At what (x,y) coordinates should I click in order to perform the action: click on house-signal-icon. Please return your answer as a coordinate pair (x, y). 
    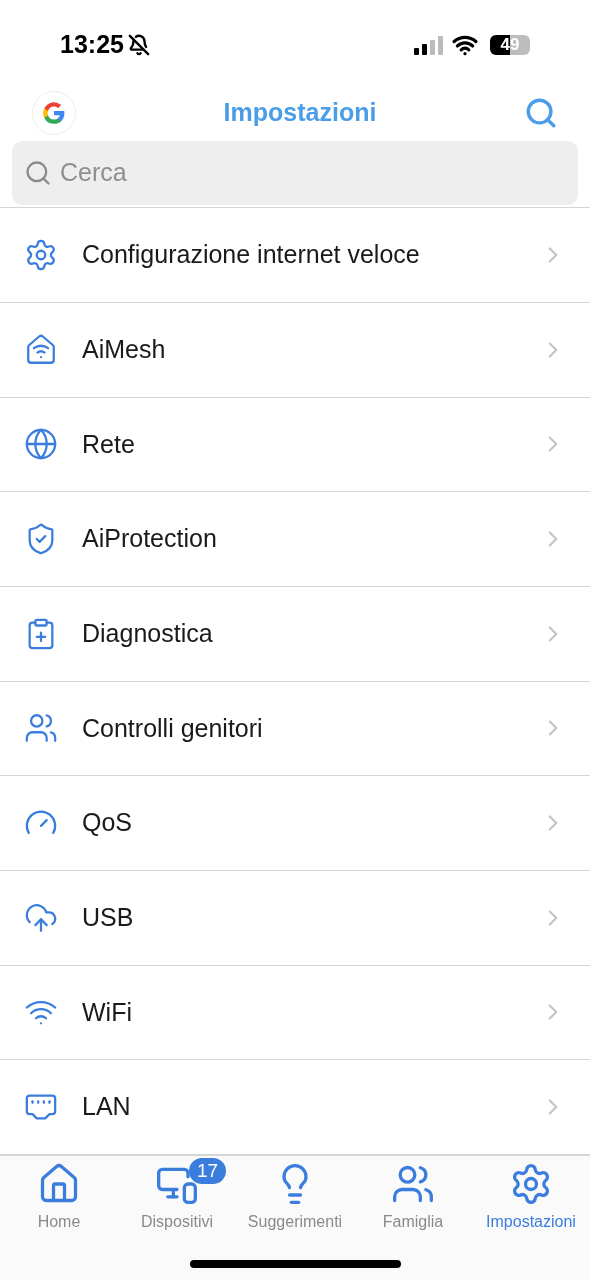
    Looking at the image, I should click on (41, 349).